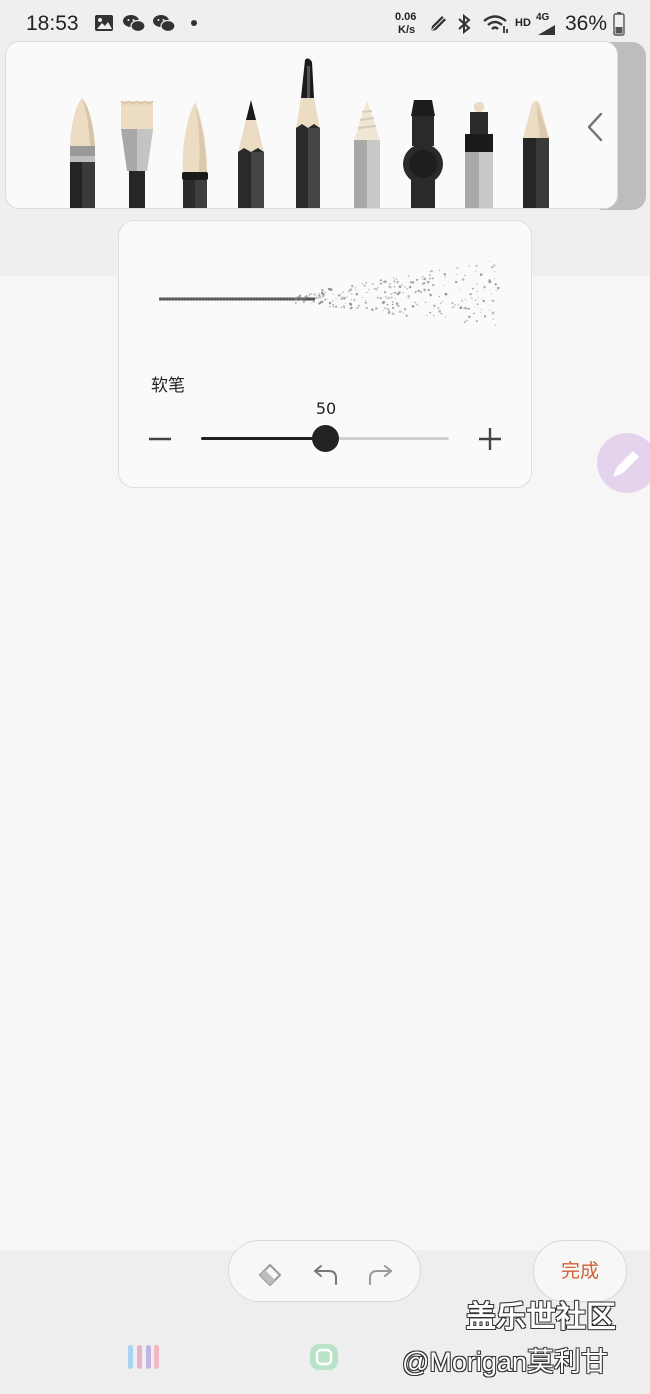 The image size is (650, 1394). What do you see at coordinates (543, 17) in the screenshot?
I see `lte-label: 4G` at bounding box center [543, 17].